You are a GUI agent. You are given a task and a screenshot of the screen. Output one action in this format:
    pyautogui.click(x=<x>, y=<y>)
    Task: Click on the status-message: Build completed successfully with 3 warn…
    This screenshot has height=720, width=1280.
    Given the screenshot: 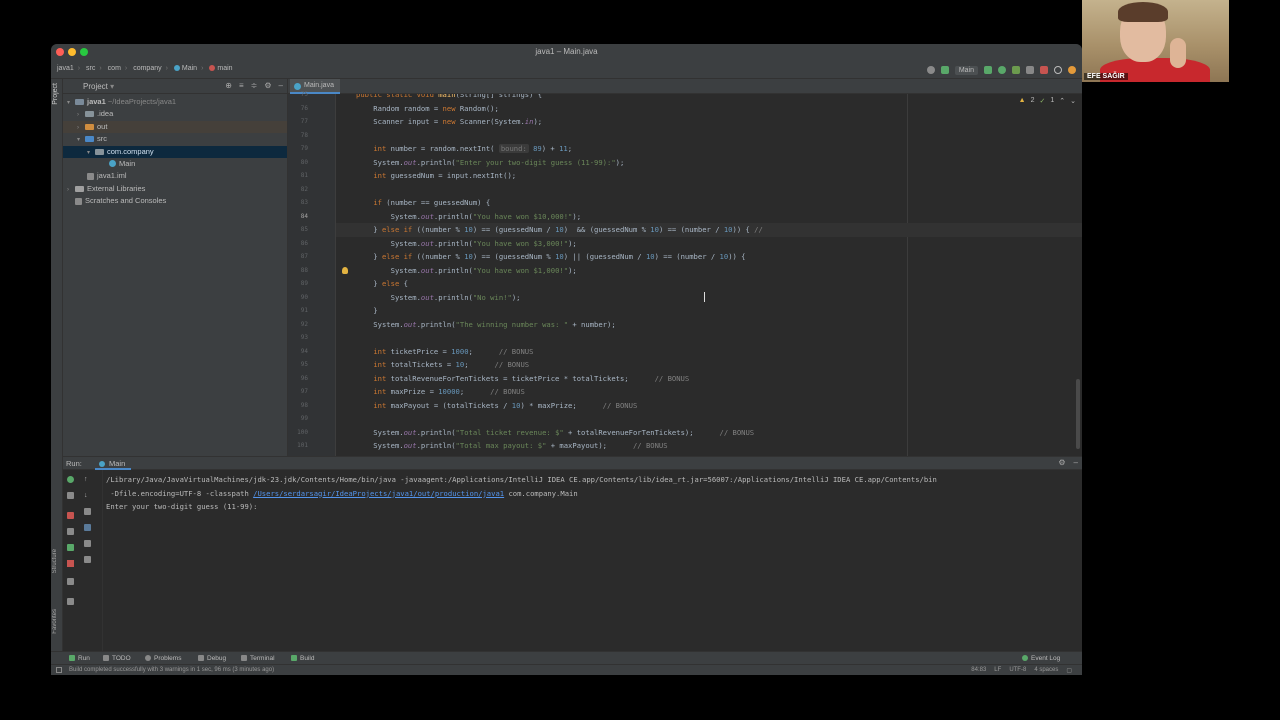 What is the action you would take?
    pyautogui.click(x=171, y=670)
    